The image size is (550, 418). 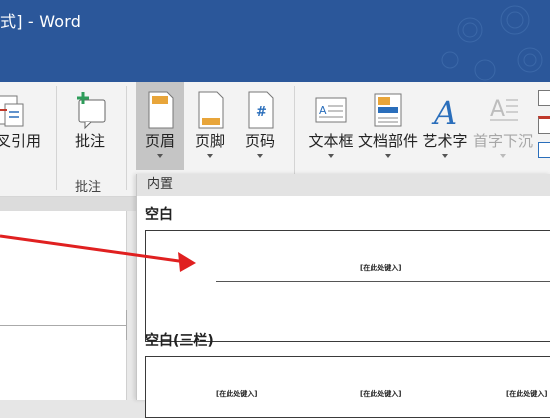 I want to click on page-number-button: # 页码, so click(x=260, y=126).